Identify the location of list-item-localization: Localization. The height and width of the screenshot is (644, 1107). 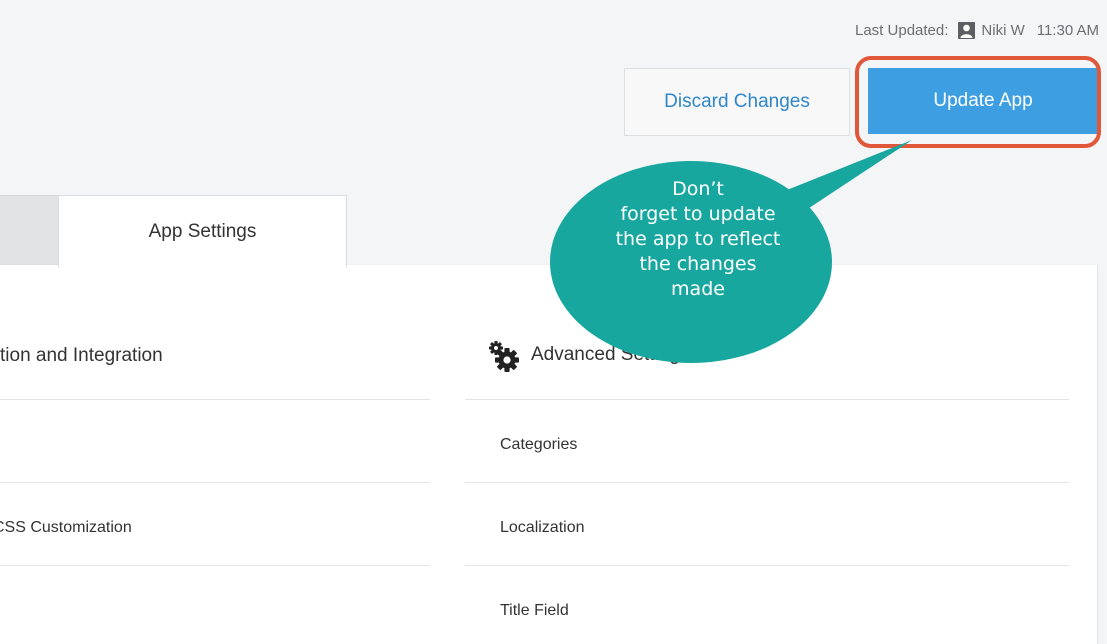
(767, 524).